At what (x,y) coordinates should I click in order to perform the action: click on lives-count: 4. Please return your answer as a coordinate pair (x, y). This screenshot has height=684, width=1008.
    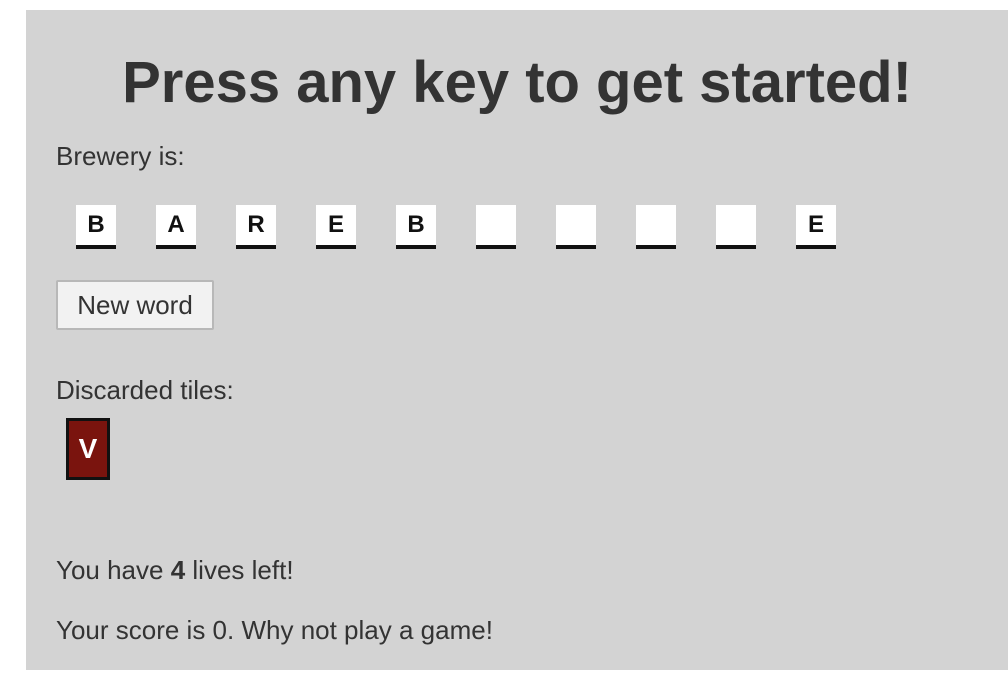
    Looking at the image, I should click on (178, 570).